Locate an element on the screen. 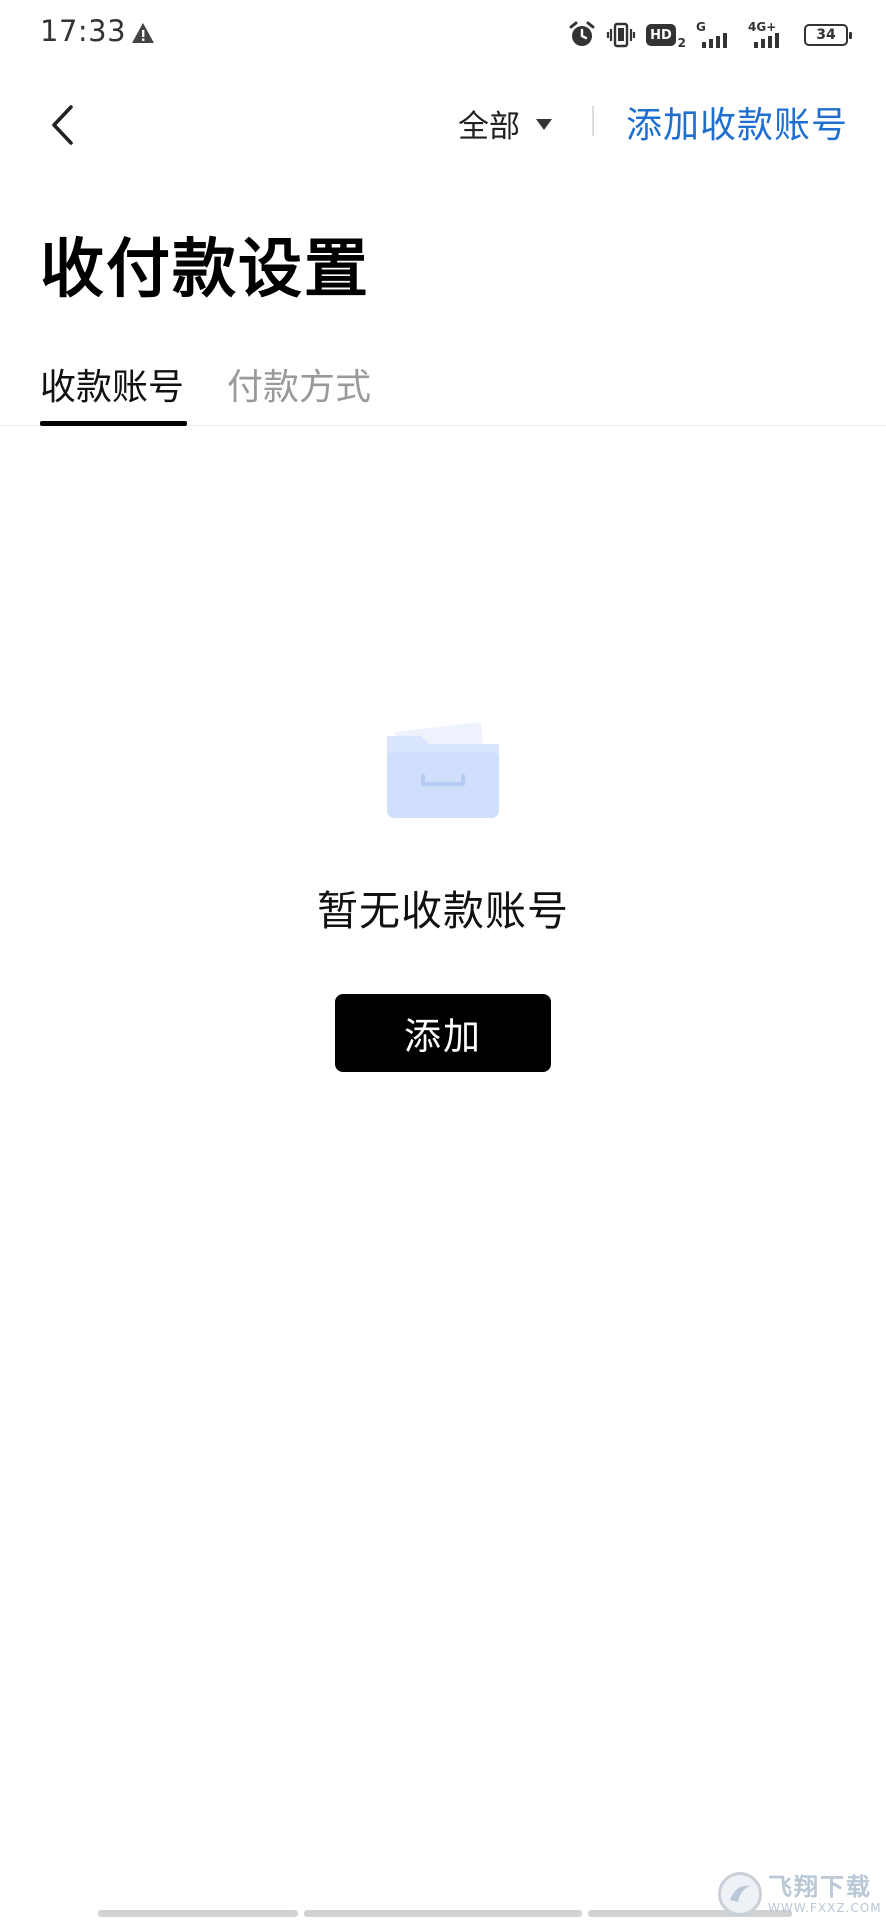 The image size is (886, 1920). status-time: 17:33 is located at coordinates (83, 31).